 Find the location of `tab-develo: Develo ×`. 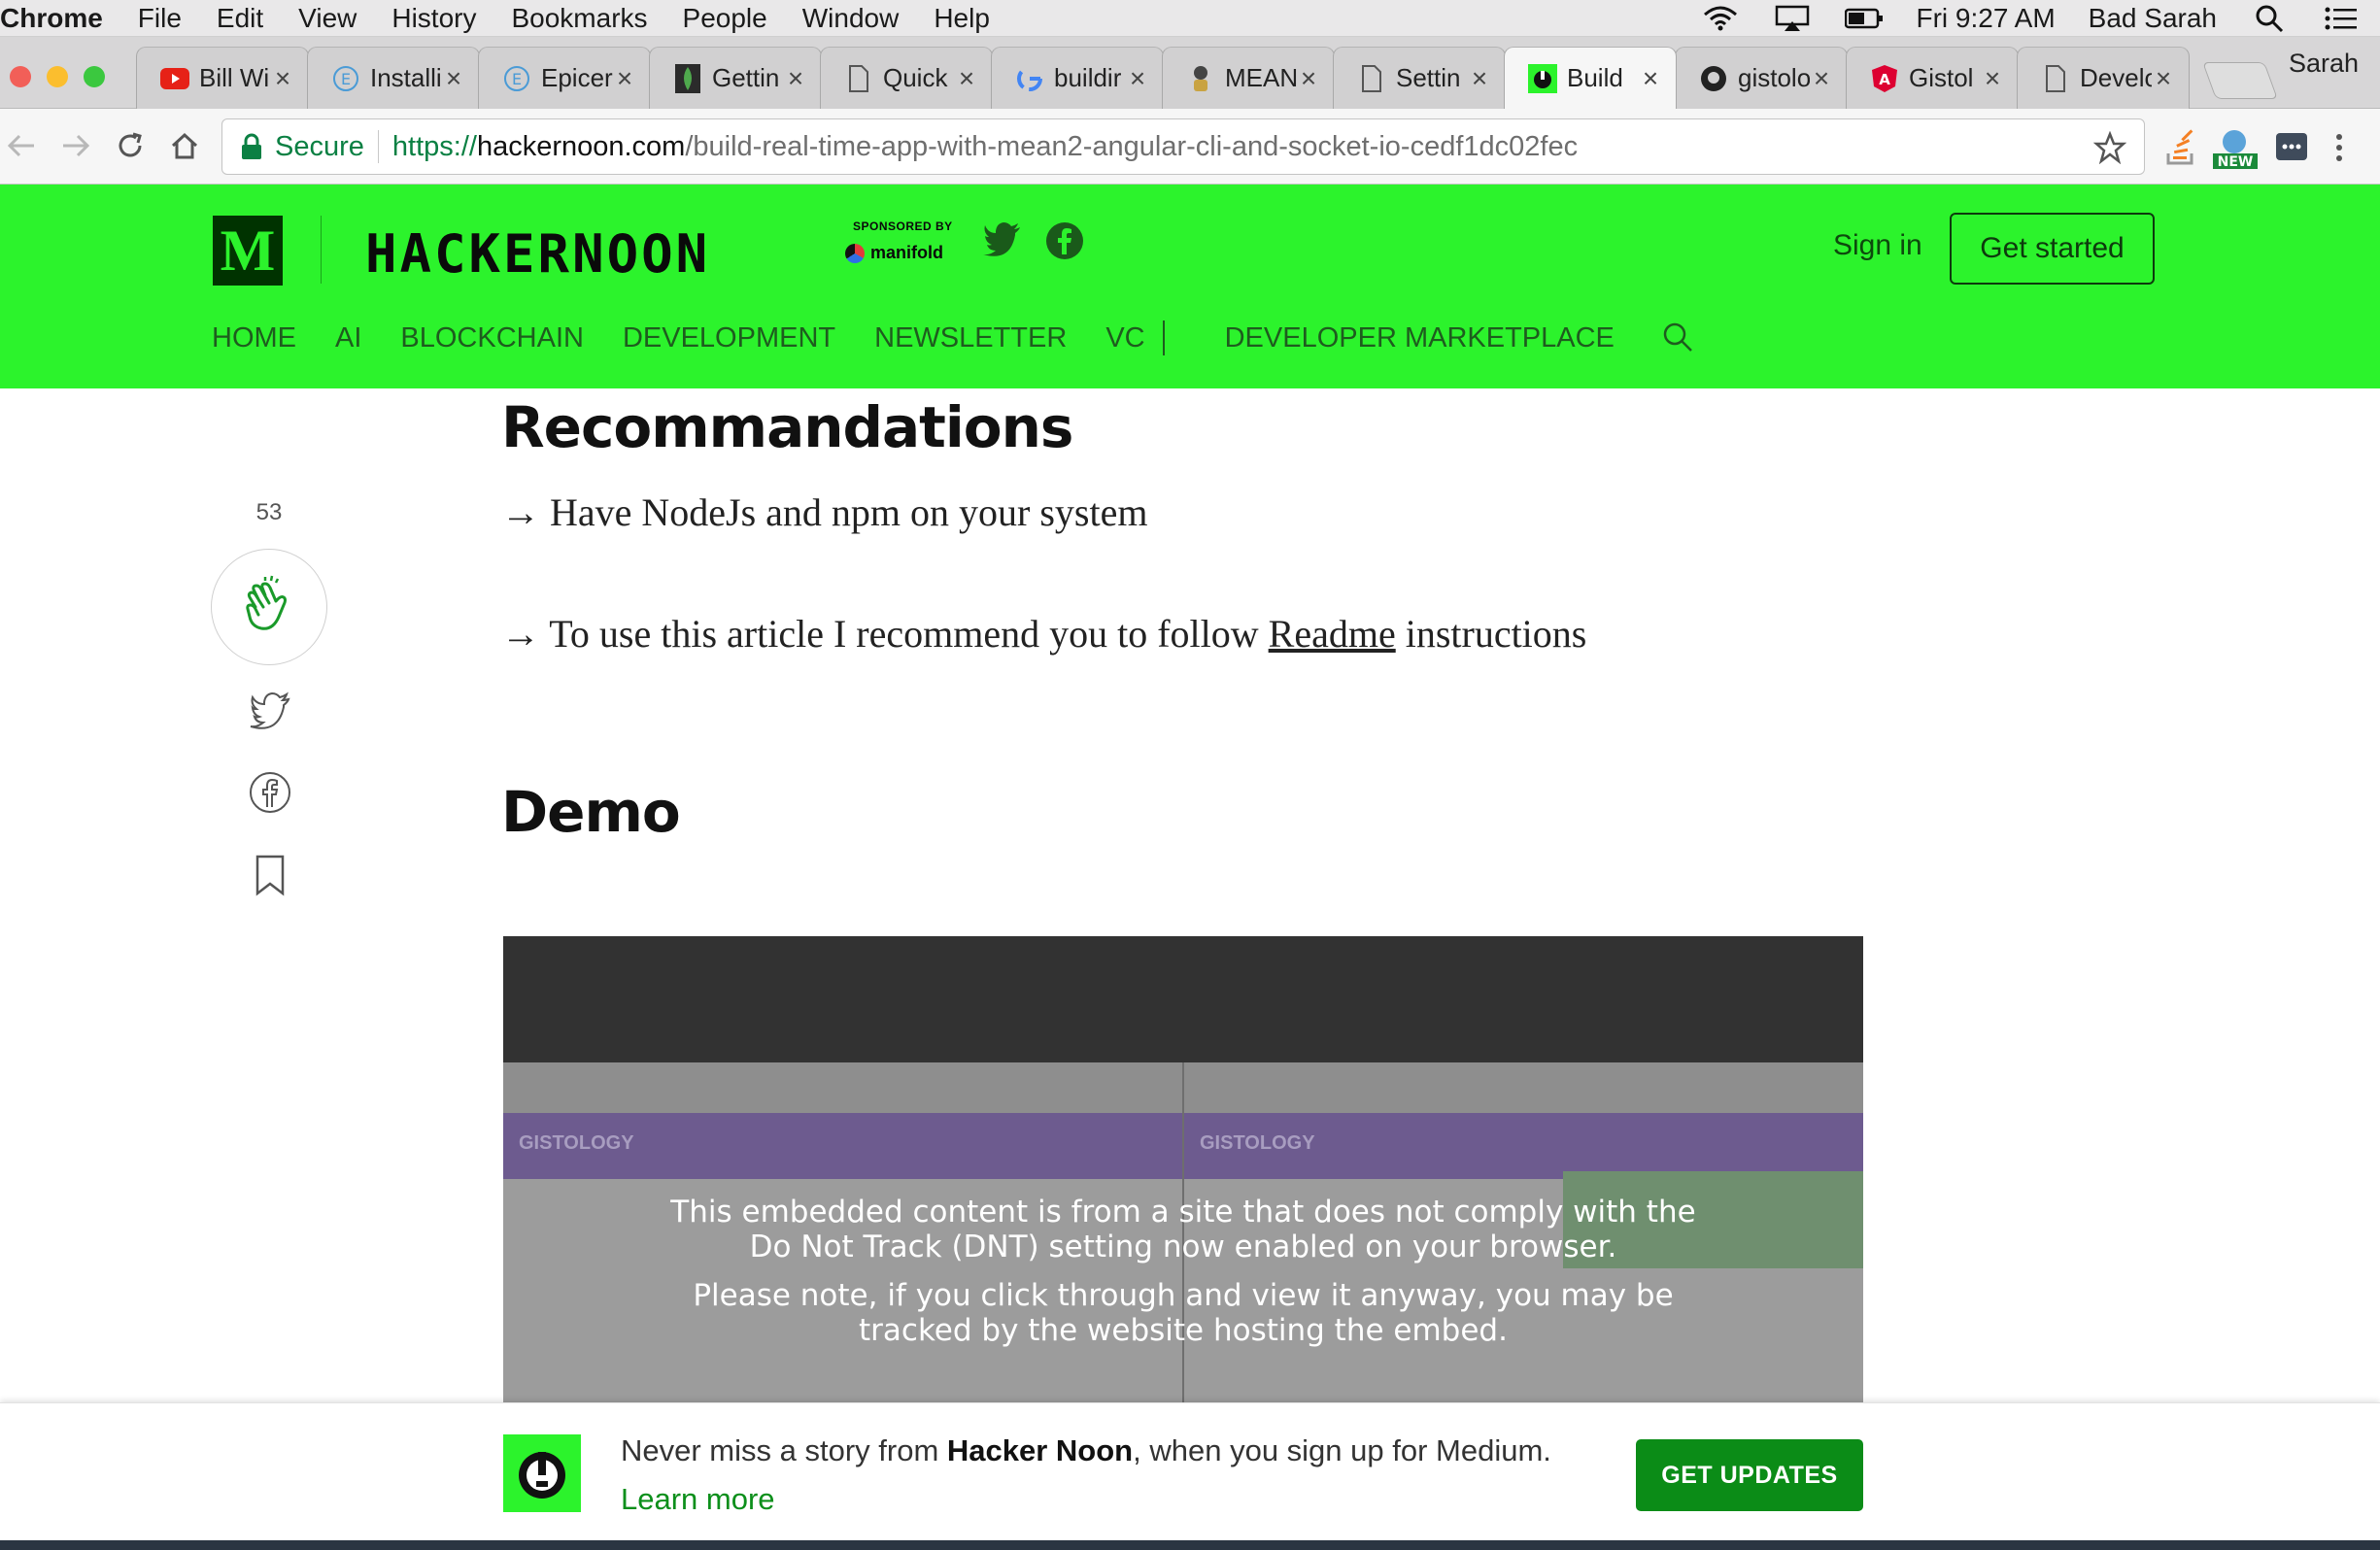

tab-develo: Develo × is located at coordinates (2103, 78).